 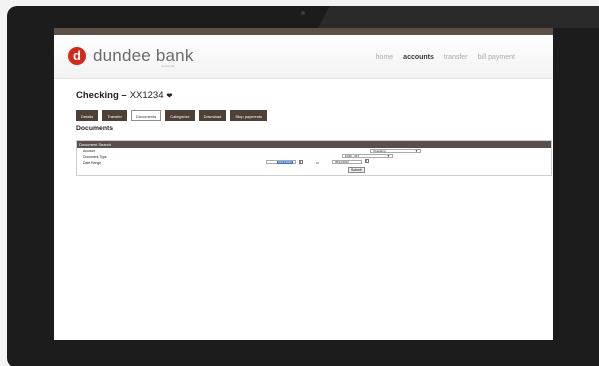 What do you see at coordinates (87, 115) in the screenshot?
I see `tab-details: Details` at bounding box center [87, 115].